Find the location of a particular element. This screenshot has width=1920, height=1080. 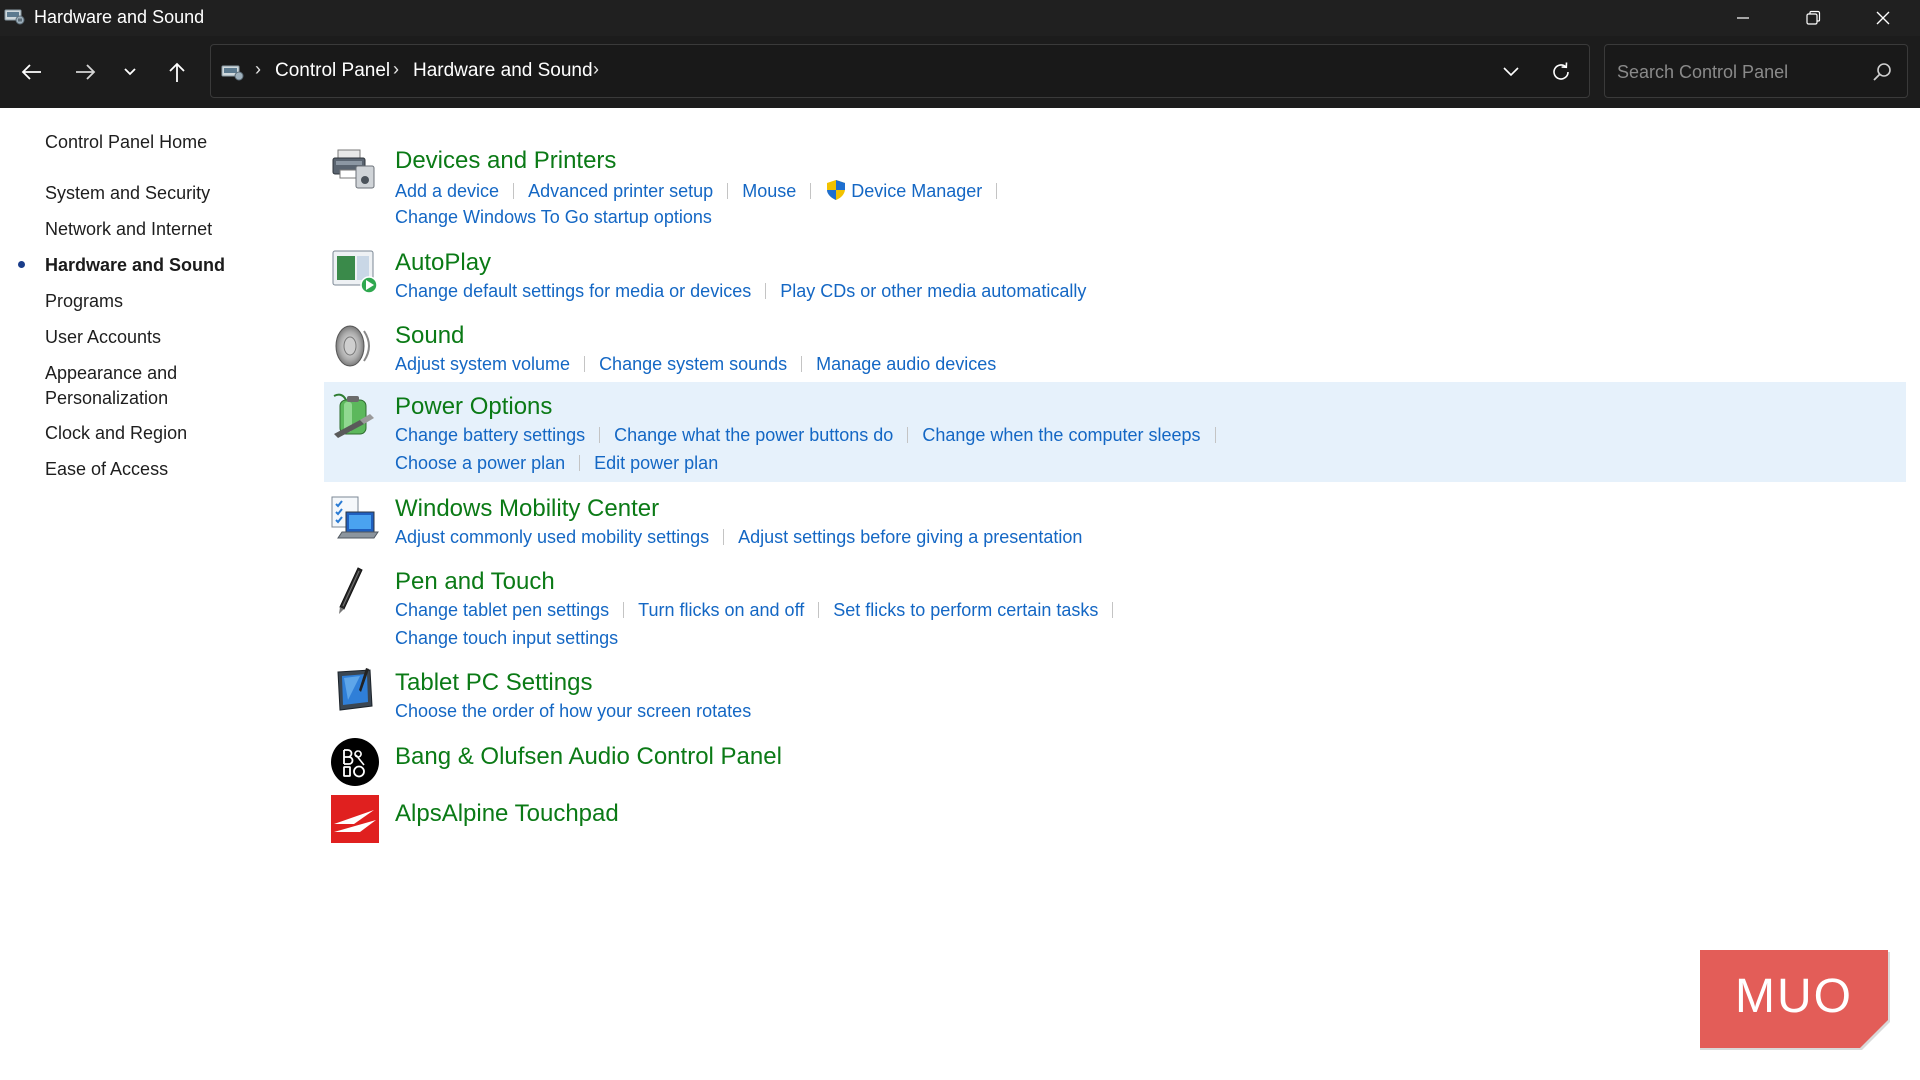

breadcrumb-hardware-and-sound: Hardware and Sound is located at coordinates (503, 71).